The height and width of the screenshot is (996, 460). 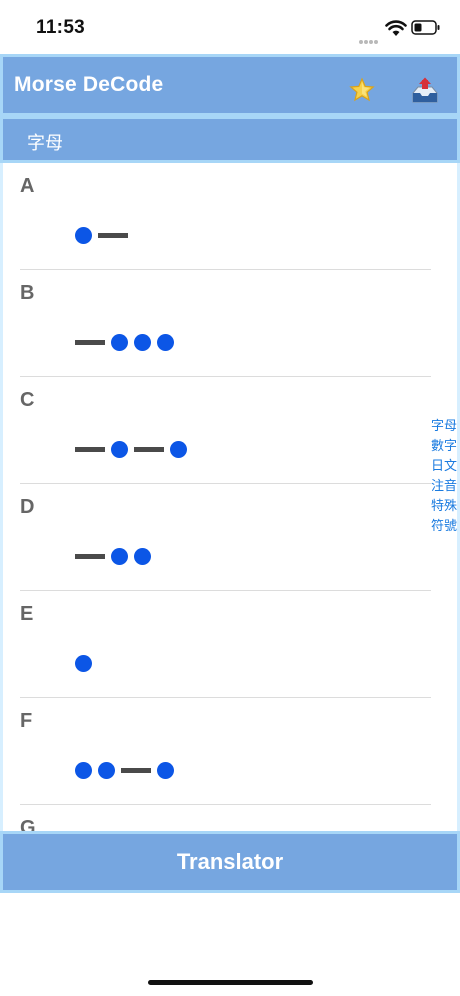 What do you see at coordinates (28, 824) in the screenshot?
I see `row-letter: G` at bounding box center [28, 824].